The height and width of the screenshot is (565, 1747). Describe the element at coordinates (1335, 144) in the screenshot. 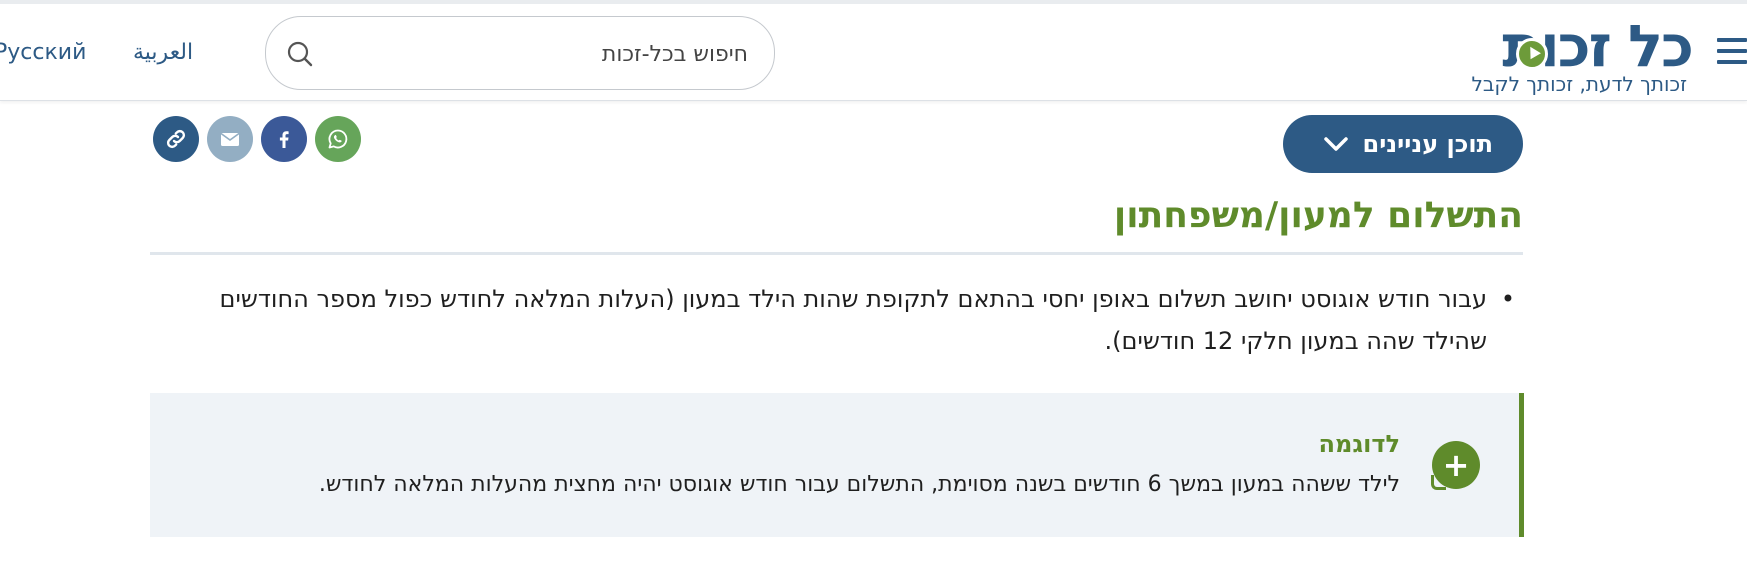

I see `chevron-down-icon` at that location.